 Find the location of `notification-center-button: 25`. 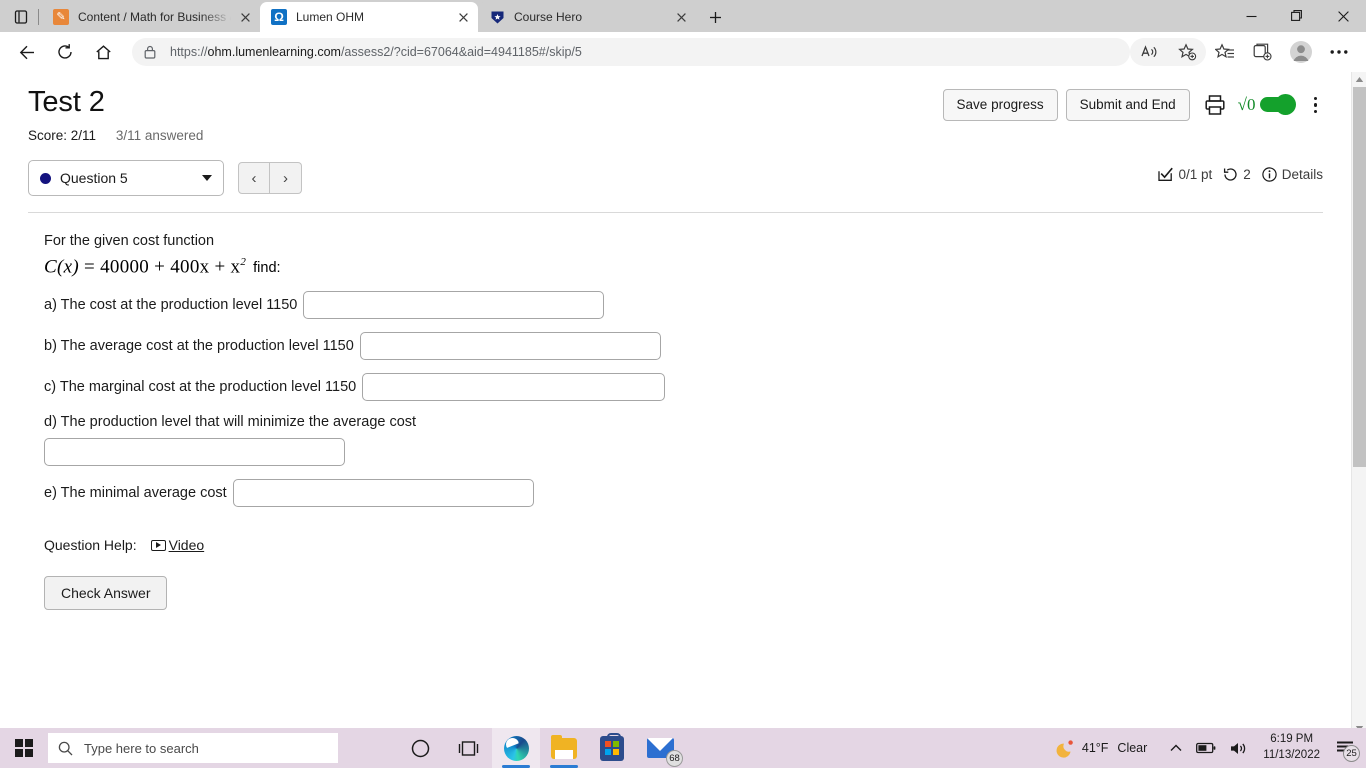

notification-center-button: 25 is located at coordinates (1345, 748).